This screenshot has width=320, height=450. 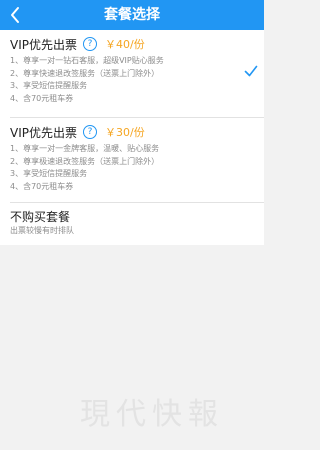 I want to click on package-price: ￥40/份, so click(x=125, y=44).